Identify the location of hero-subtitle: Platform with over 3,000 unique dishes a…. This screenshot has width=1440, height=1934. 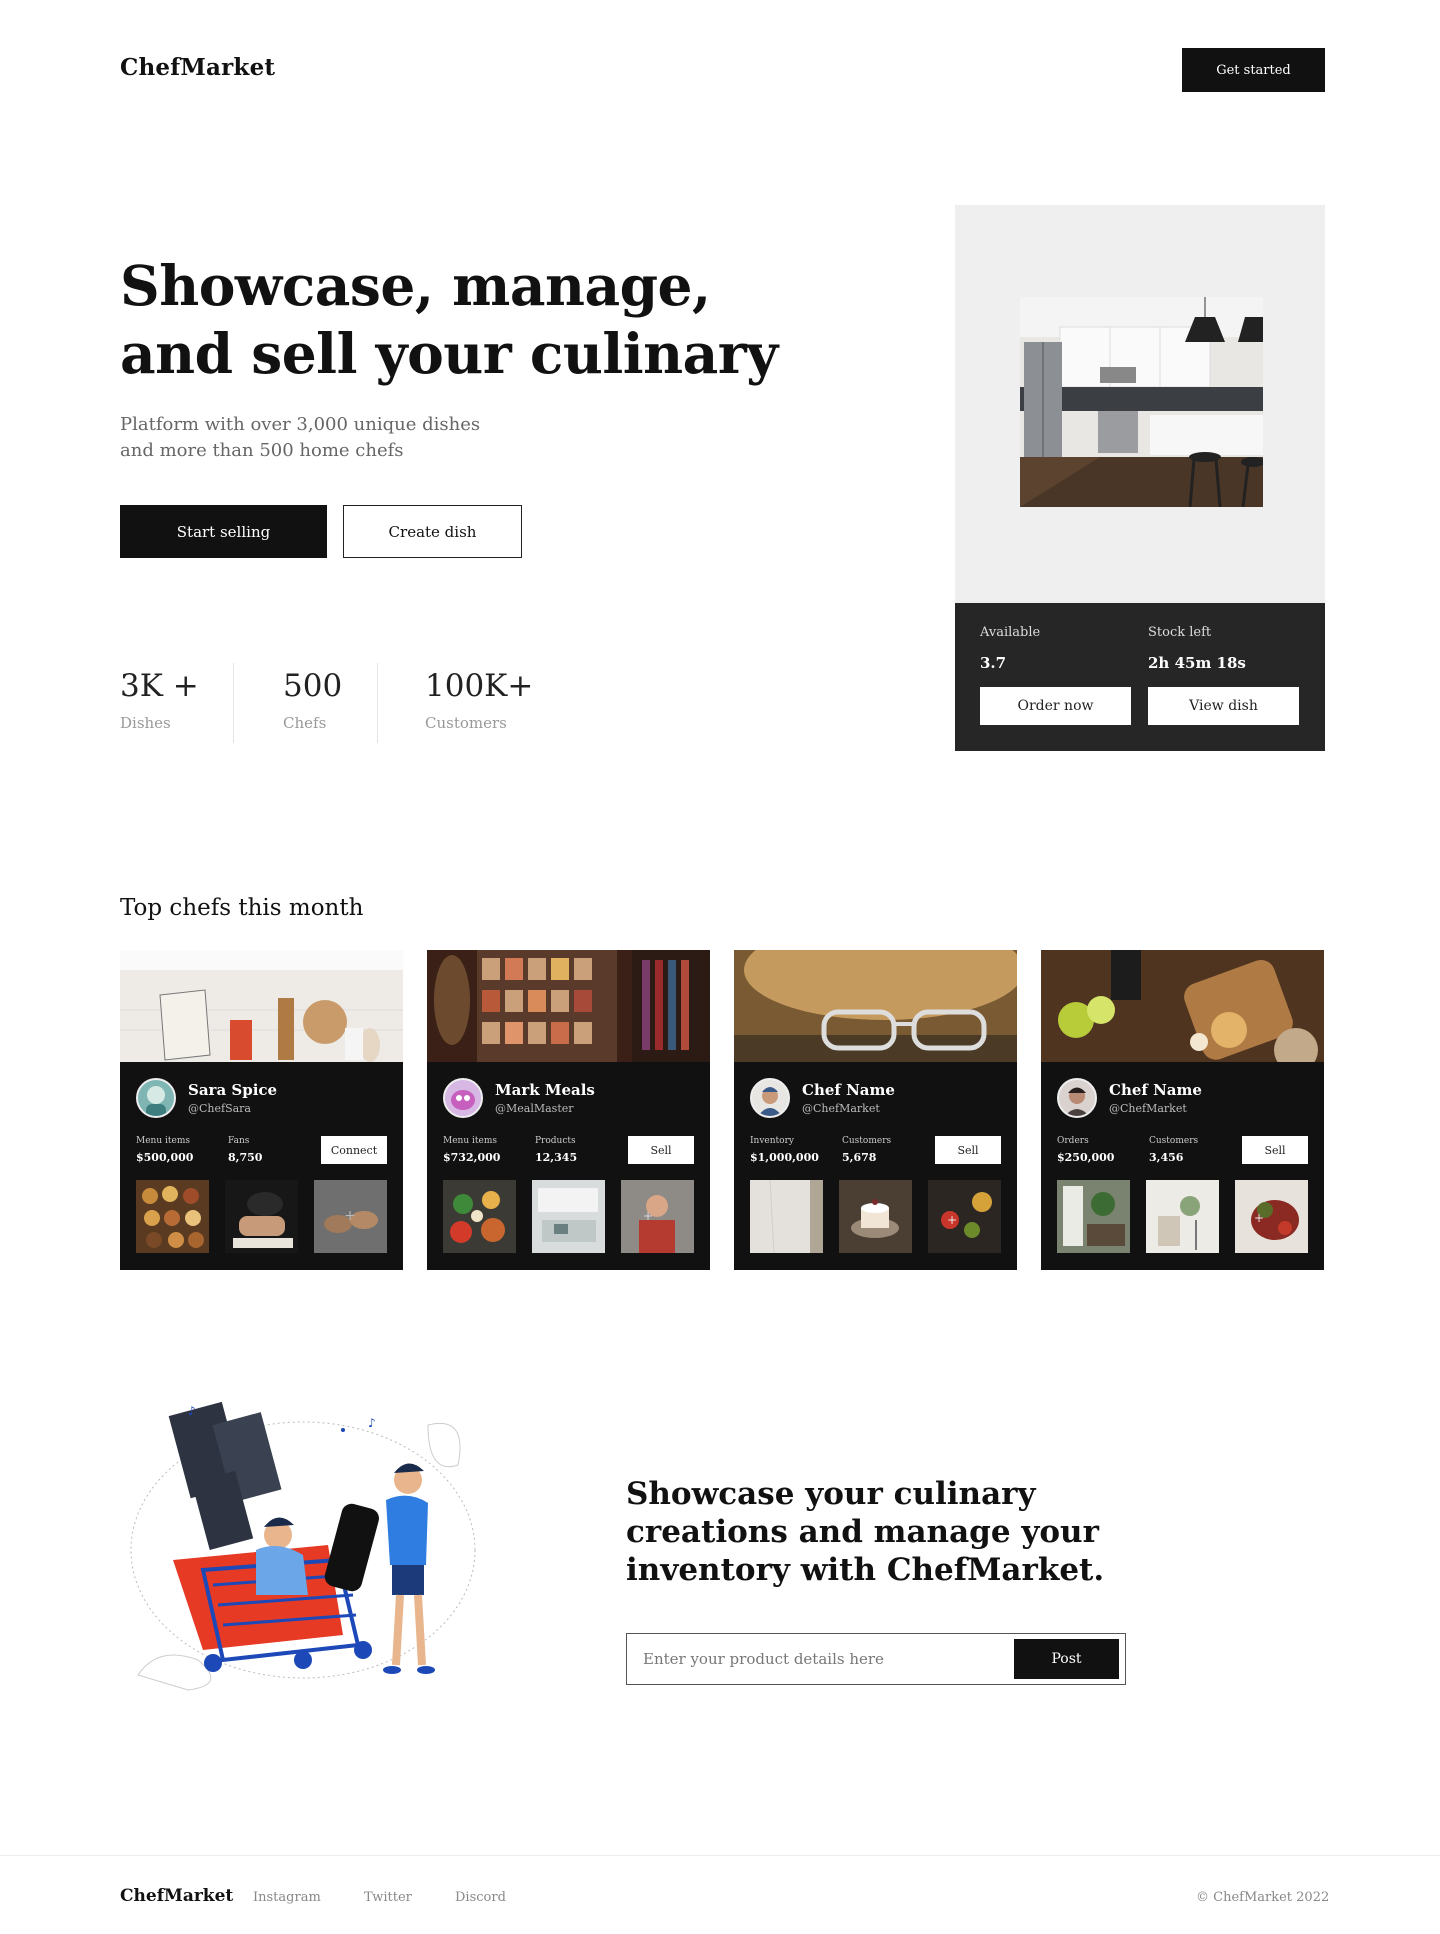
(330, 438).